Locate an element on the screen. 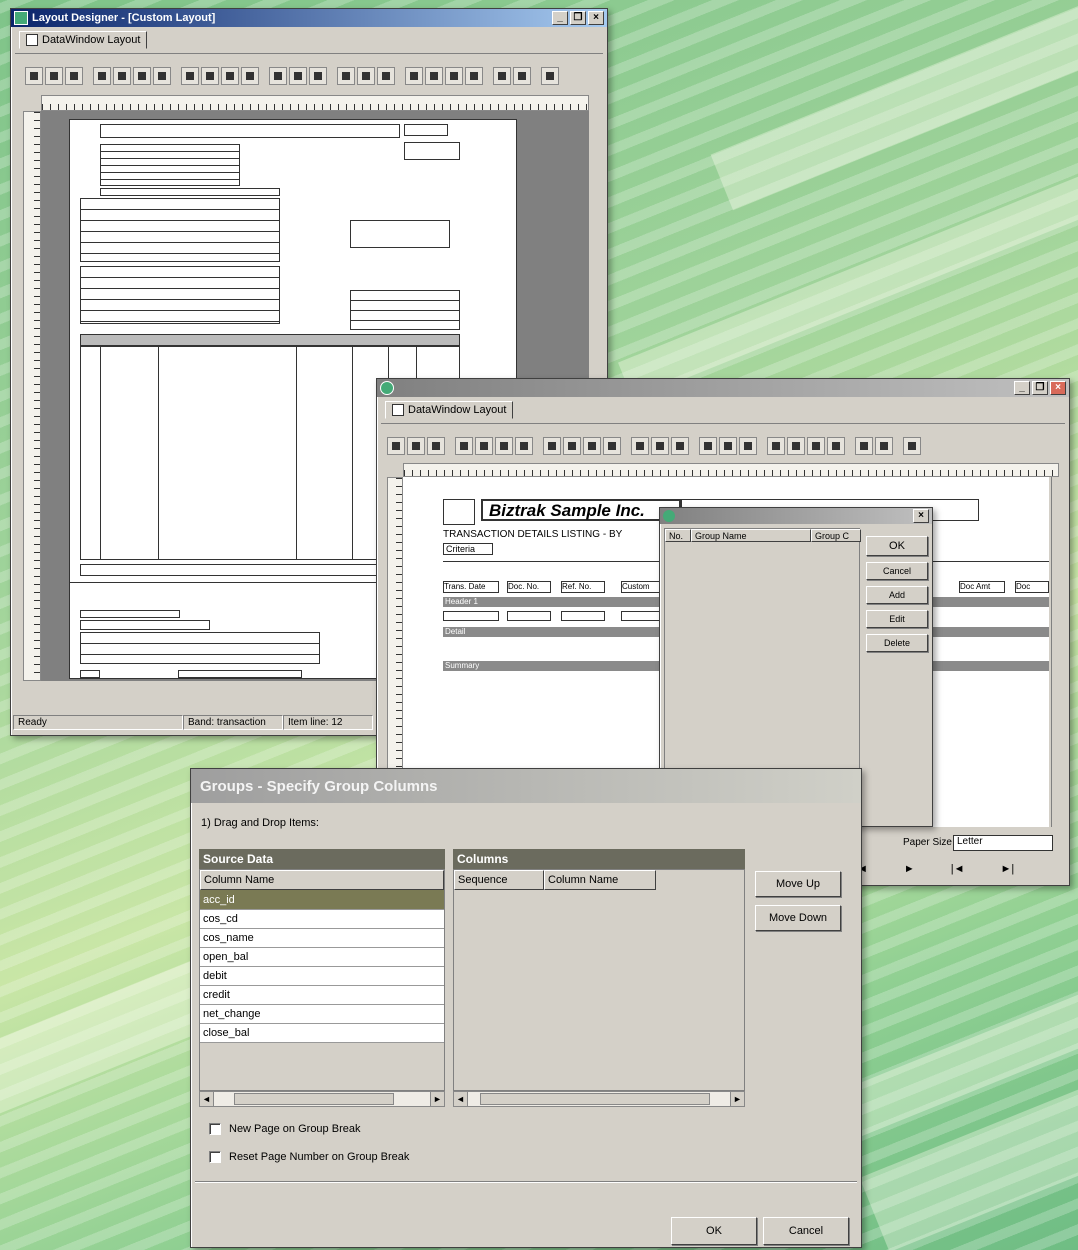 The width and height of the screenshot is (1078, 1250). paper-size-field: Letter is located at coordinates (1003, 843).